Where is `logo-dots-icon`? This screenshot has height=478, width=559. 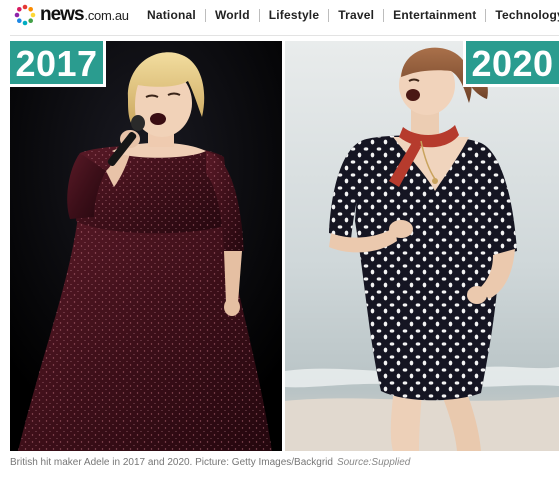 logo-dots-icon is located at coordinates (25, 15).